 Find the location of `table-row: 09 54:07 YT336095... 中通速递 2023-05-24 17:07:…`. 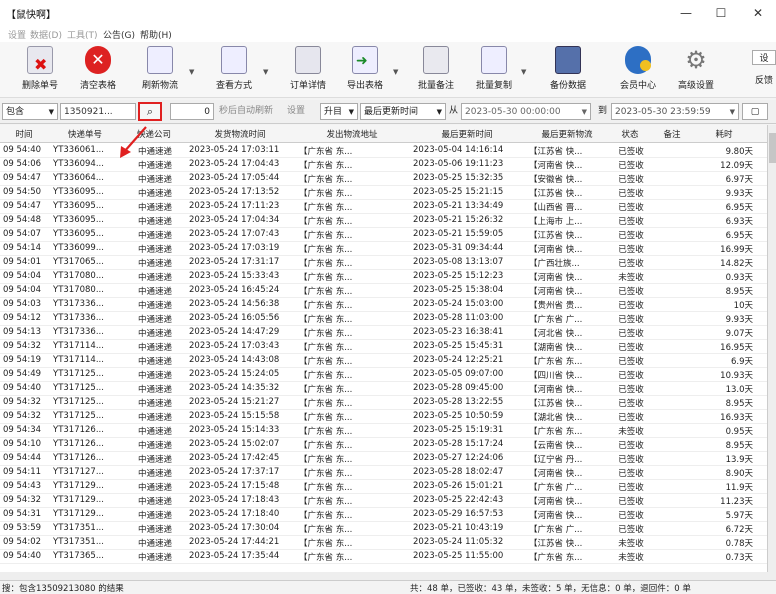

table-row: 09 54:07 YT336095... 中通速递 2023-05-24 17:07:… is located at coordinates (383, 235).